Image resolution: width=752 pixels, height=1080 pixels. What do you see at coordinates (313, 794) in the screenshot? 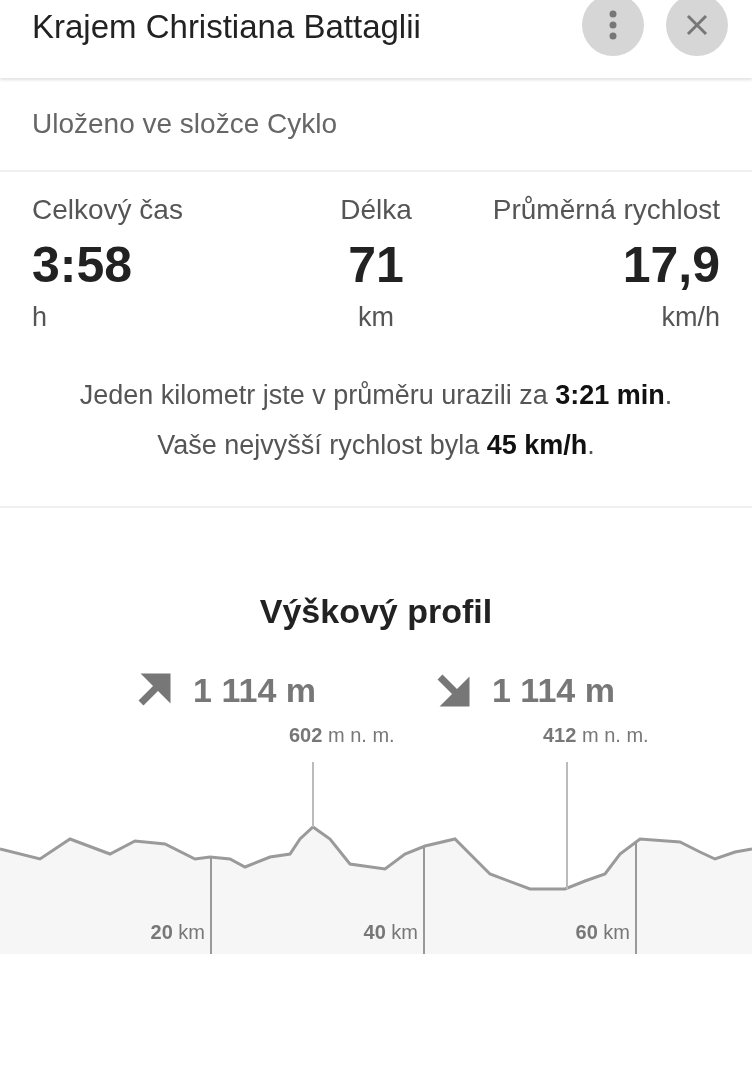
I see `leader-line` at bounding box center [313, 794].